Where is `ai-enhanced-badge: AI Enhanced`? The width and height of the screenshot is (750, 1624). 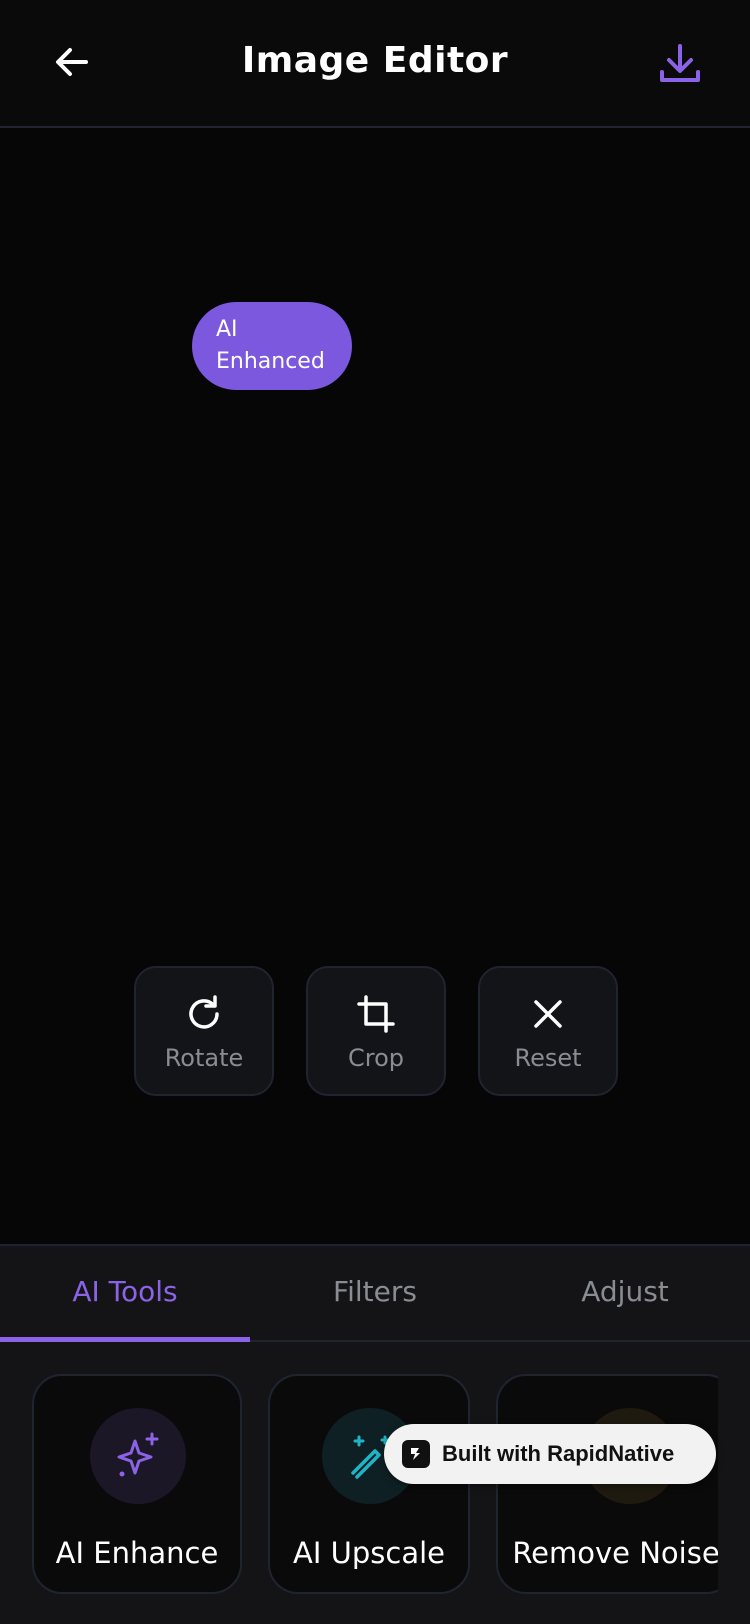
ai-enhanced-badge: AI Enhanced is located at coordinates (272, 346).